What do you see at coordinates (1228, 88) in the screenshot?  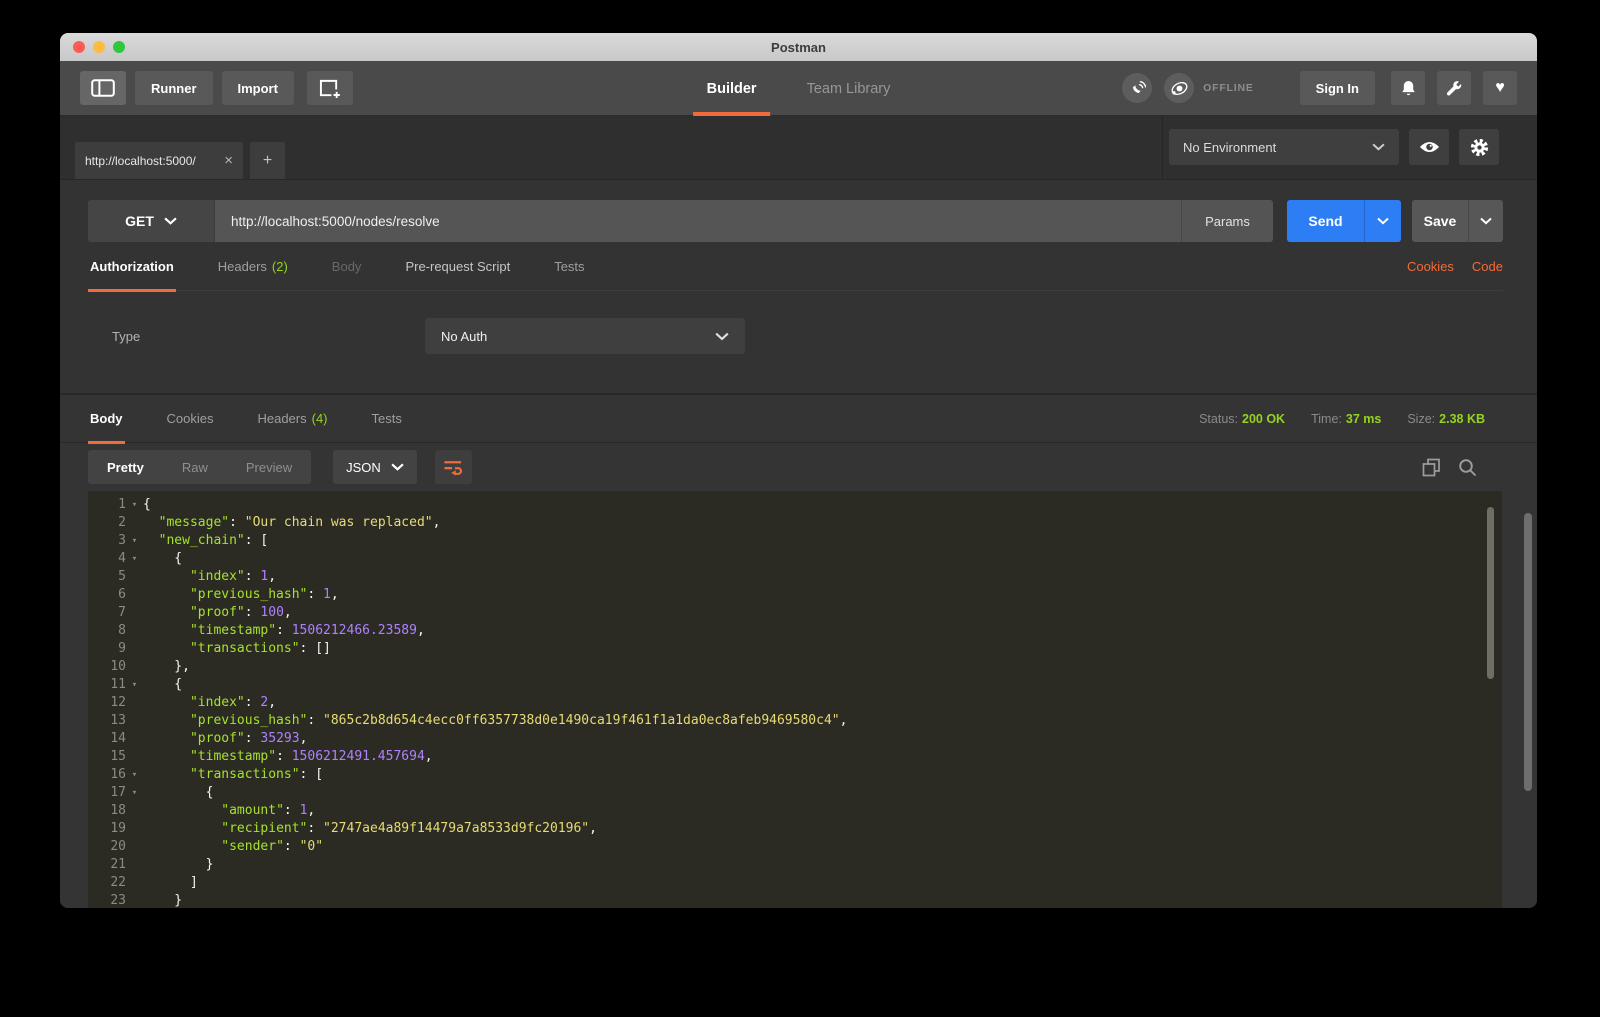 I see `offline-status-label: OFFLINE` at bounding box center [1228, 88].